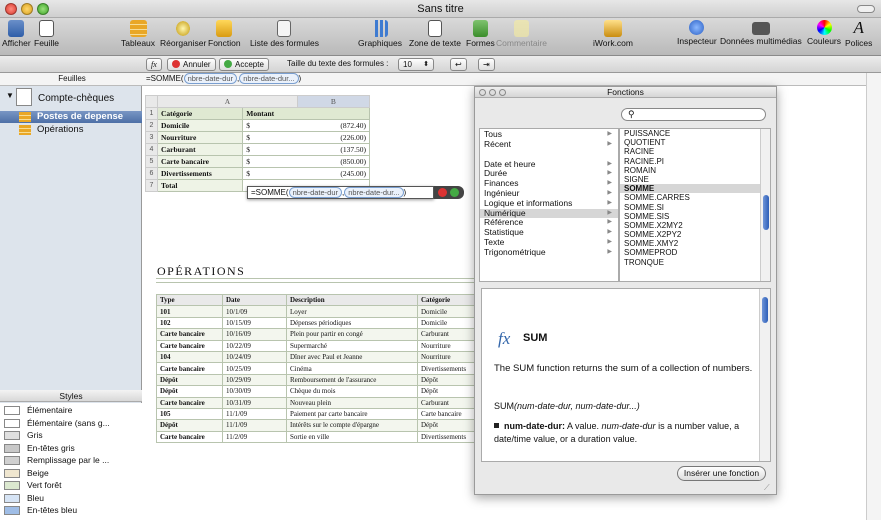  What do you see at coordinates (352, 357) in the screenshot?
I see `table-cell: Dîner avec Paul et Jeanne` at bounding box center [352, 357].